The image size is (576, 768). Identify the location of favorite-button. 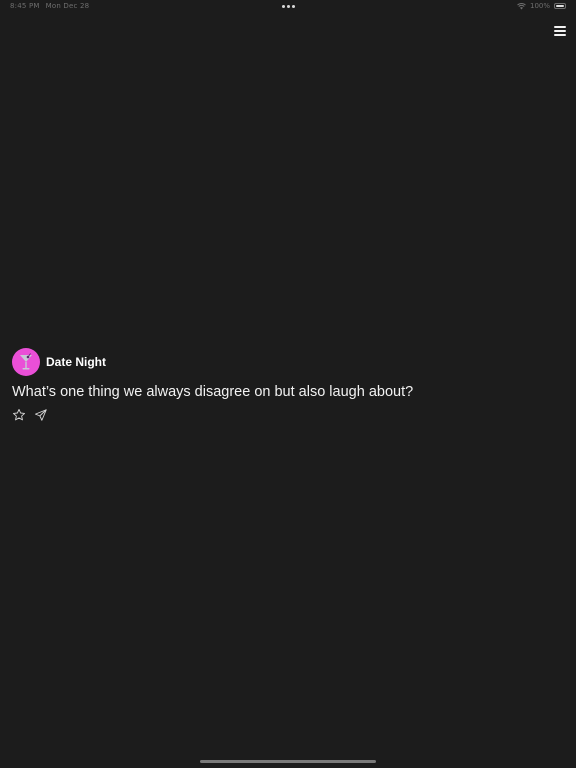
(19, 415).